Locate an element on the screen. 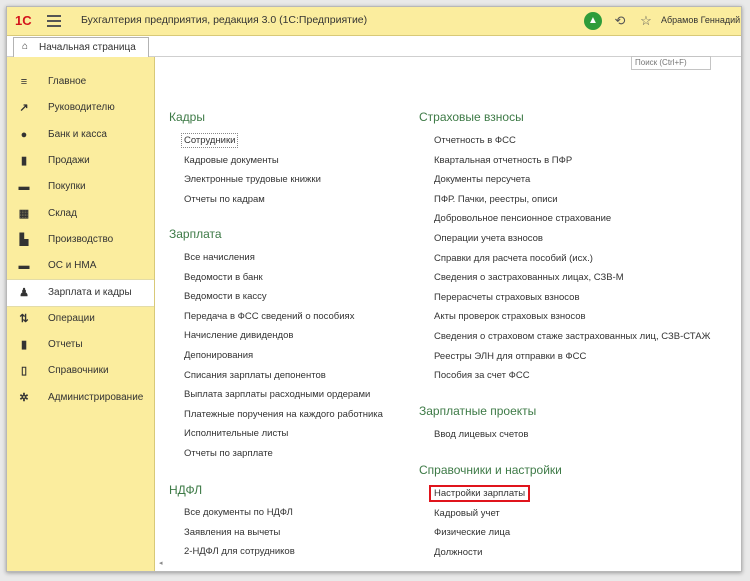  sidebar-item-label: Руководителю is located at coordinates (81, 108).